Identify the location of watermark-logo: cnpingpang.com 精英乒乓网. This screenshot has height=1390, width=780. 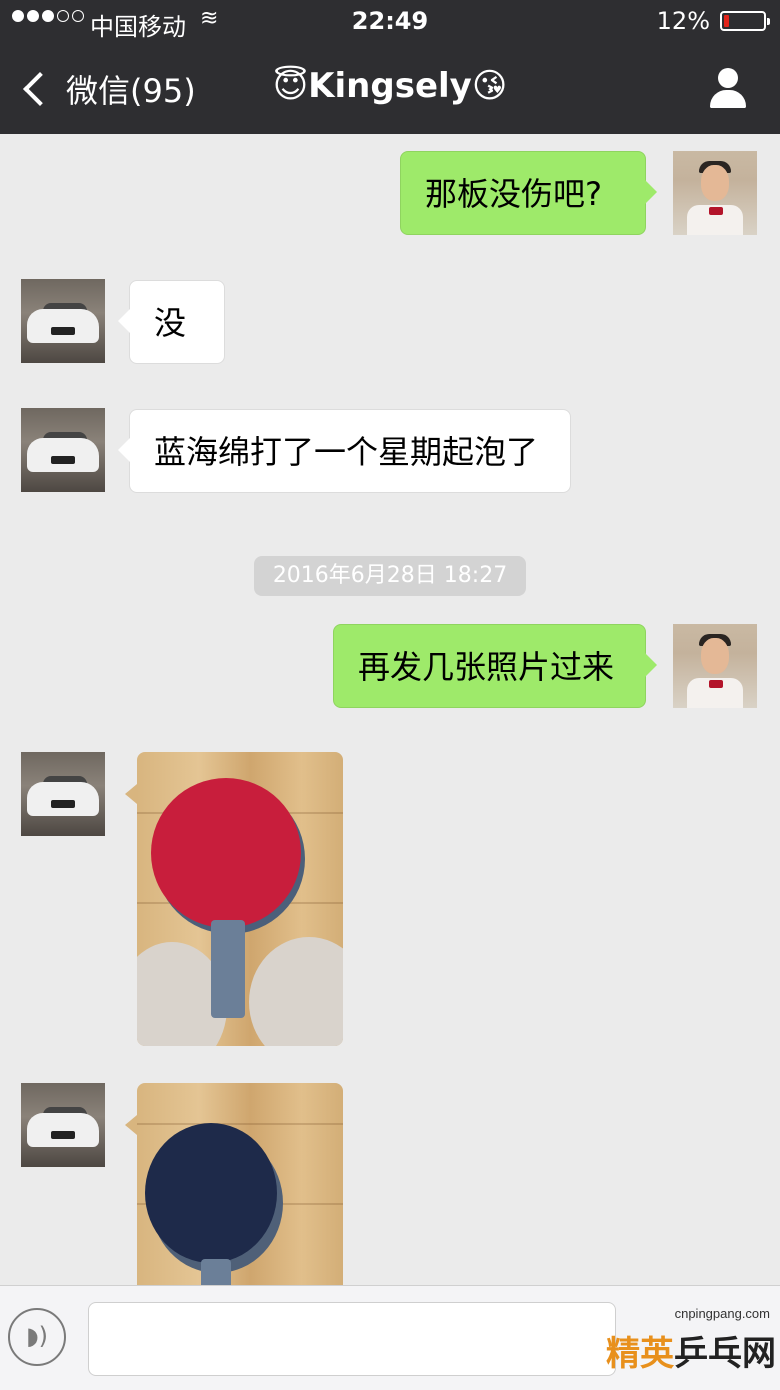
(688, 1341).